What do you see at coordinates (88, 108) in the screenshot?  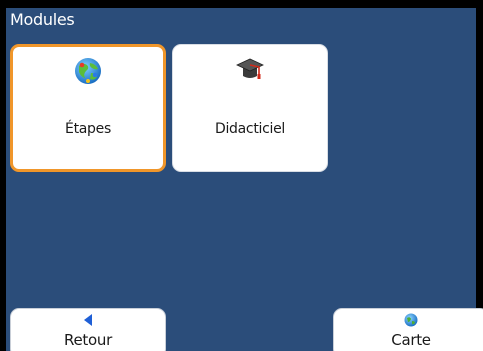 I see `module-tile-etapes: Étapes` at bounding box center [88, 108].